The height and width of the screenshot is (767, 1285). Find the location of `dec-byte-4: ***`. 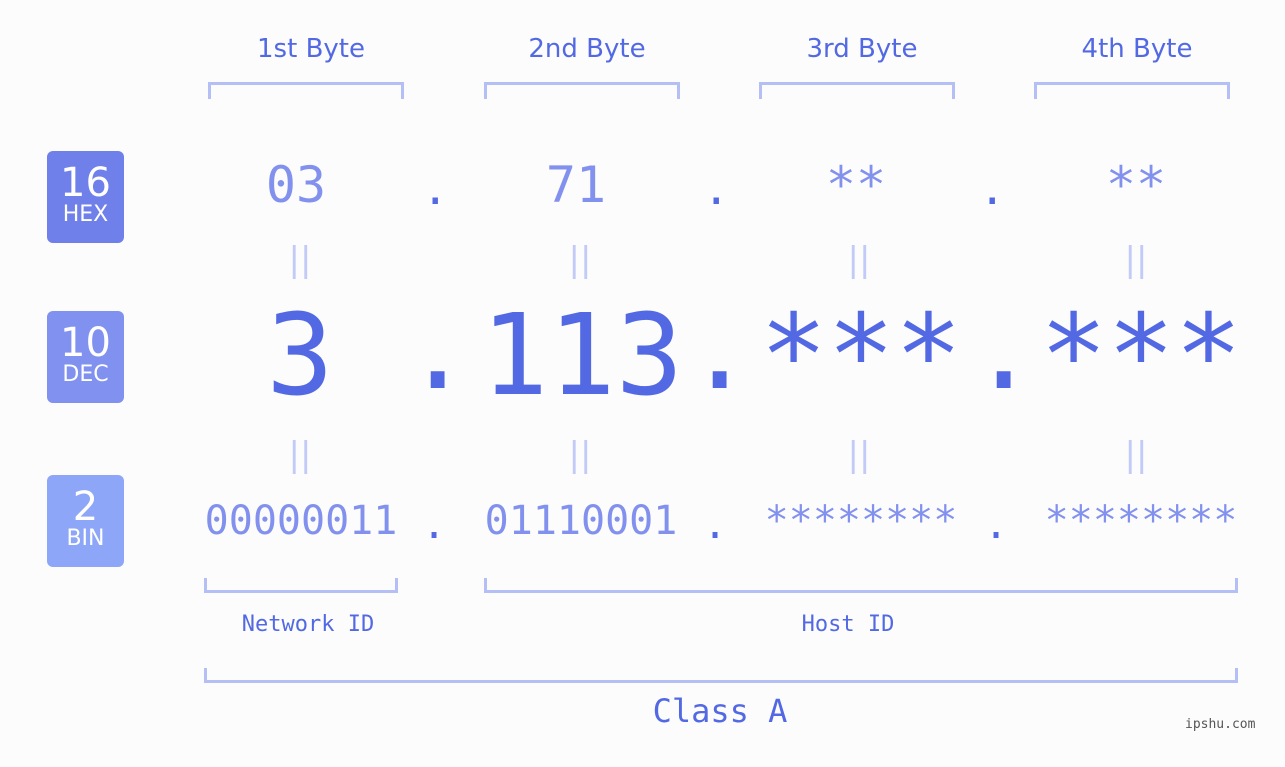

dec-byte-4: *** is located at coordinates (1141, 356).